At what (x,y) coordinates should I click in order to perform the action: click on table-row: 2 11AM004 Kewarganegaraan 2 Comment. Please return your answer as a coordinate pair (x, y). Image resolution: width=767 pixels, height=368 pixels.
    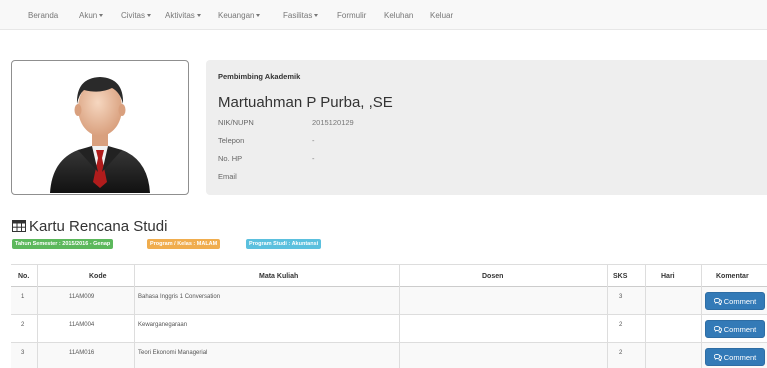
    Looking at the image, I should click on (389, 329).